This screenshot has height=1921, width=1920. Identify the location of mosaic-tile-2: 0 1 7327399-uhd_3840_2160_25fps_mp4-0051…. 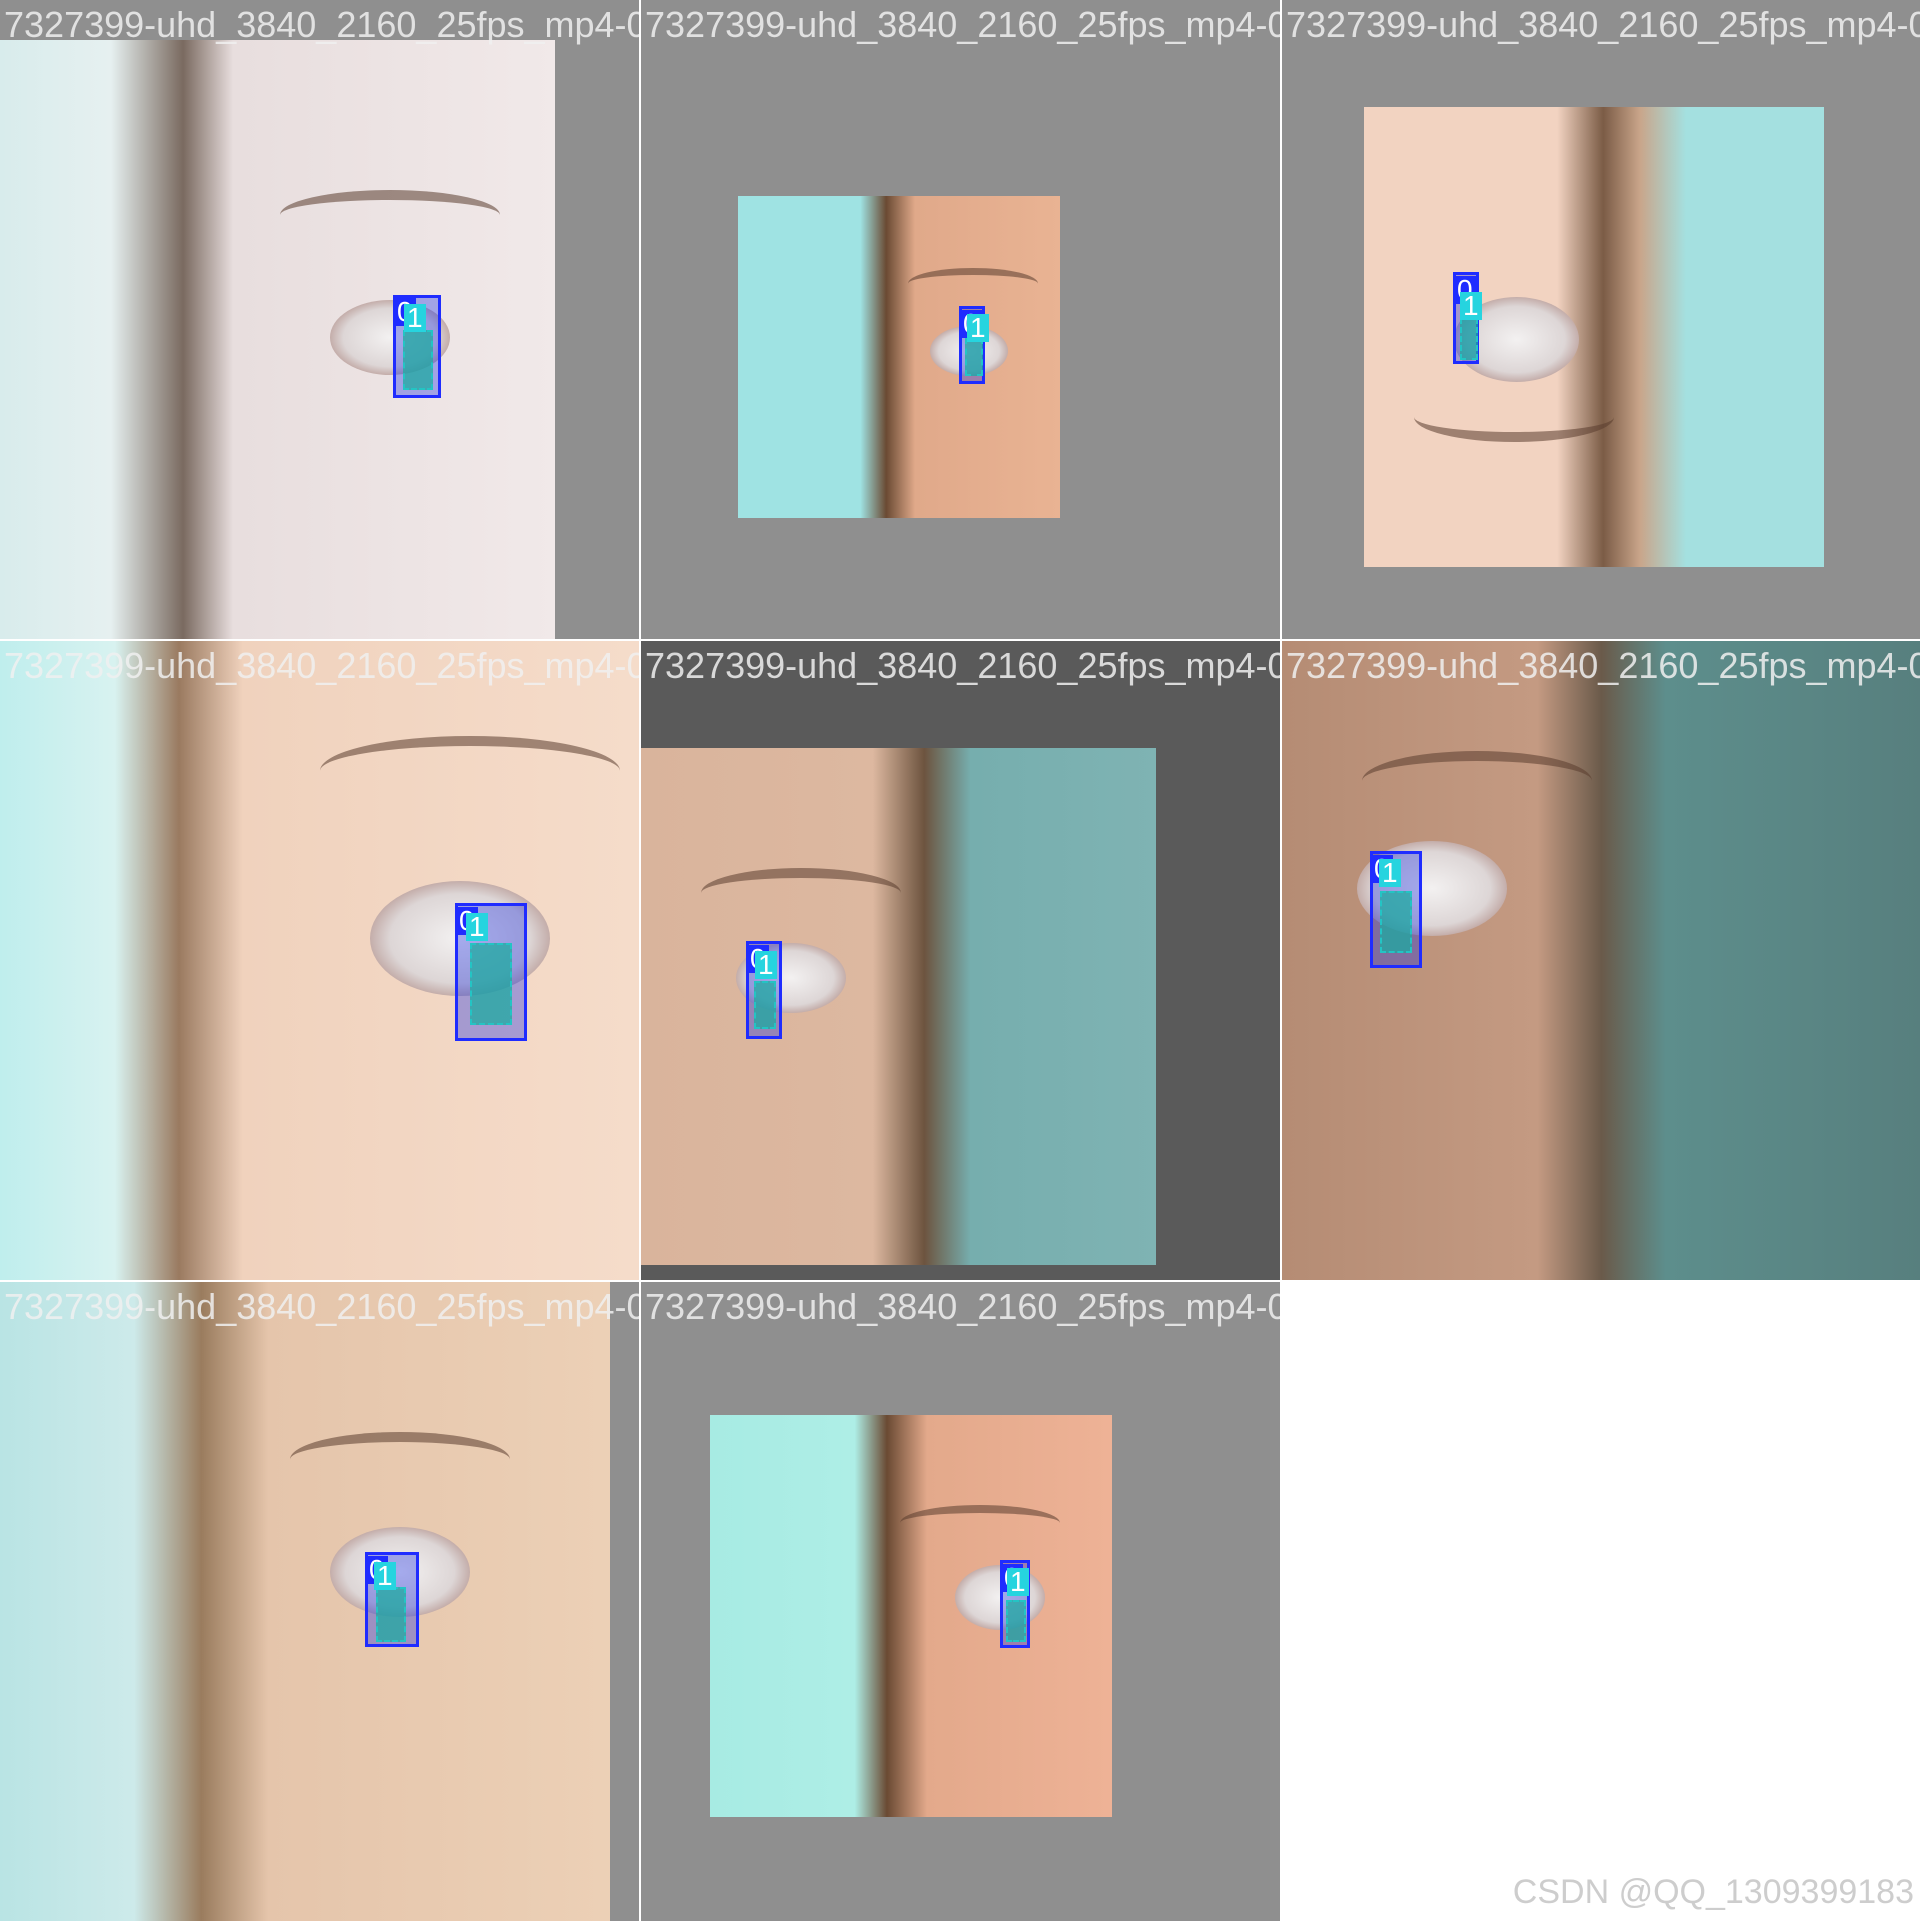
(960, 319).